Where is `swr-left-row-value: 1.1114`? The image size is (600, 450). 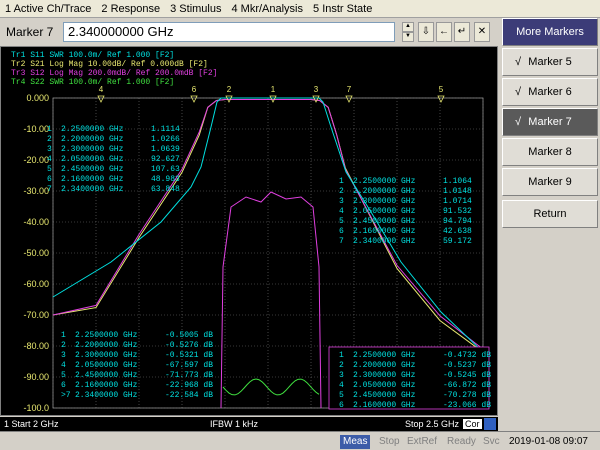 swr-left-row-value: 1.1114 is located at coordinates (165, 129).